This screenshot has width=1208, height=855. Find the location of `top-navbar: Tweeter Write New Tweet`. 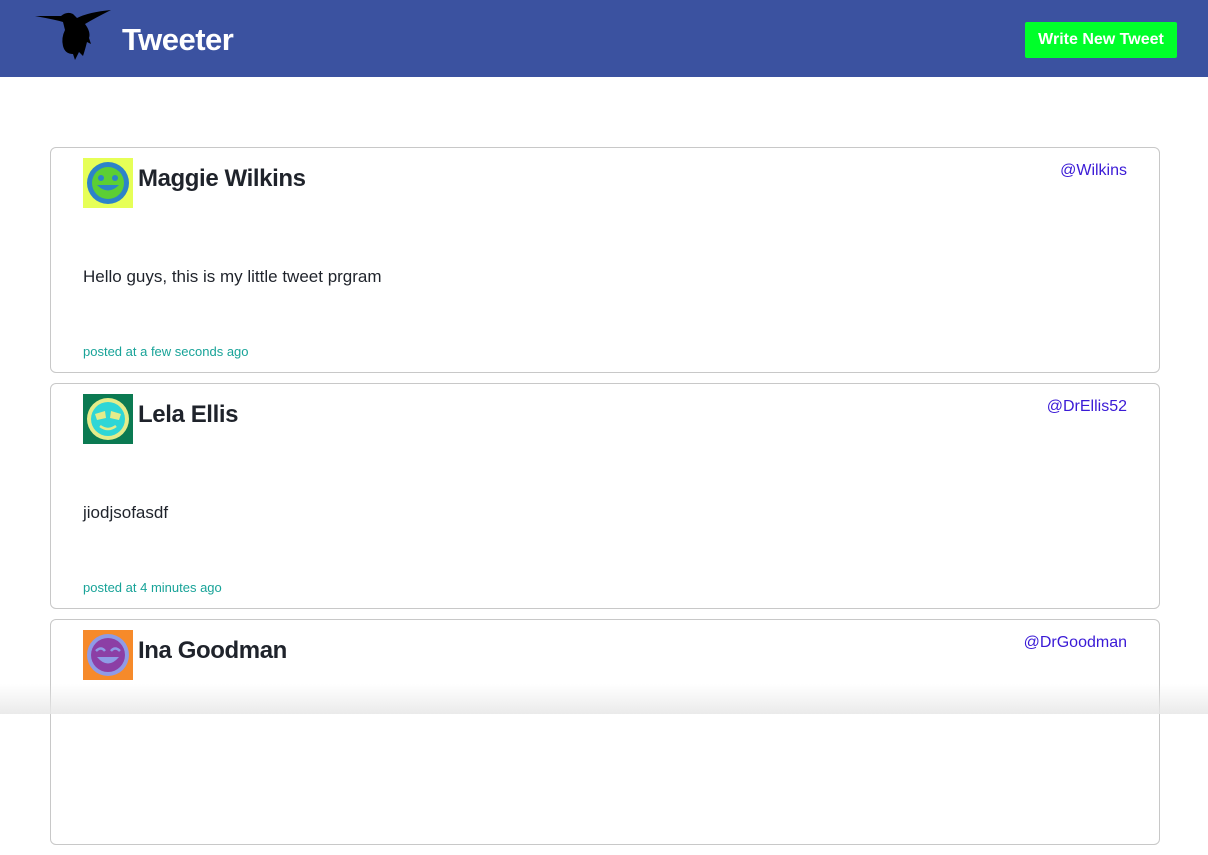

top-navbar: Tweeter Write New Tweet is located at coordinates (604, 38).